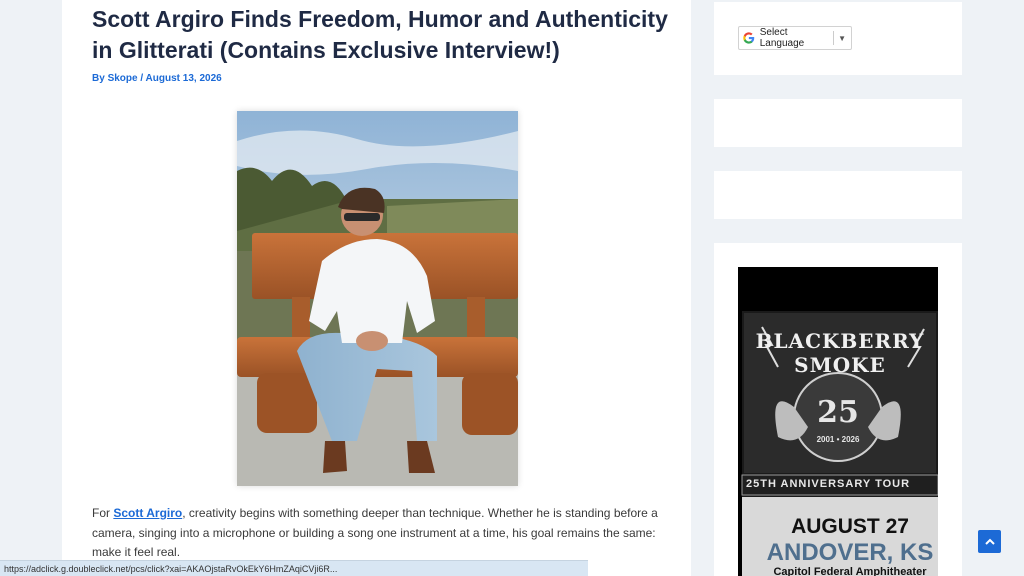 The width and height of the screenshot is (1024, 576). What do you see at coordinates (850, 571) in the screenshot?
I see `ad-venue: Capitol Federal Amphitheater` at bounding box center [850, 571].